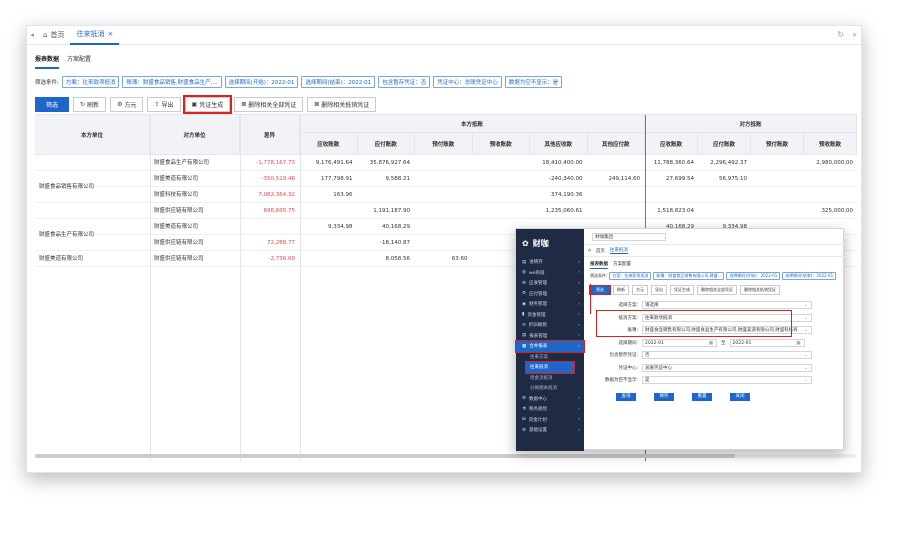  I want to click on form-row: 凭证中心: 总账凭证中心 ⌄, so click(716, 368).